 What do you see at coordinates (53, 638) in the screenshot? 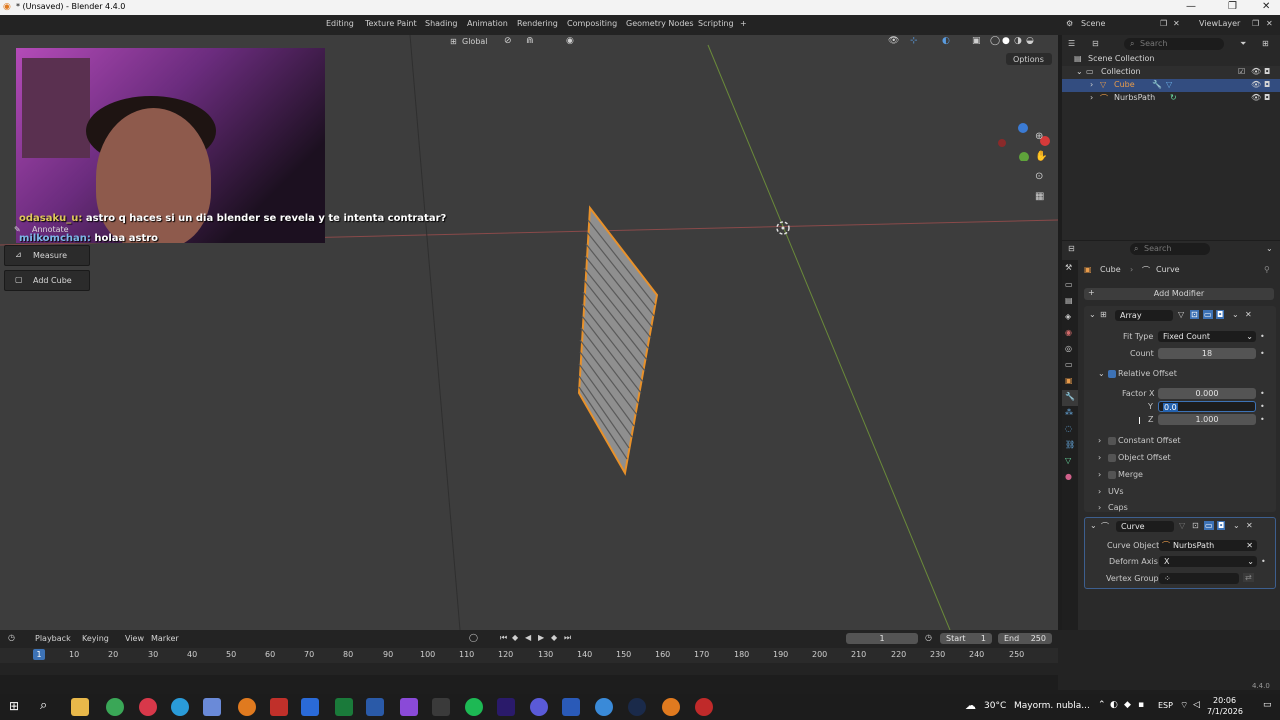
I see `menu-playback: Playback` at bounding box center [53, 638].